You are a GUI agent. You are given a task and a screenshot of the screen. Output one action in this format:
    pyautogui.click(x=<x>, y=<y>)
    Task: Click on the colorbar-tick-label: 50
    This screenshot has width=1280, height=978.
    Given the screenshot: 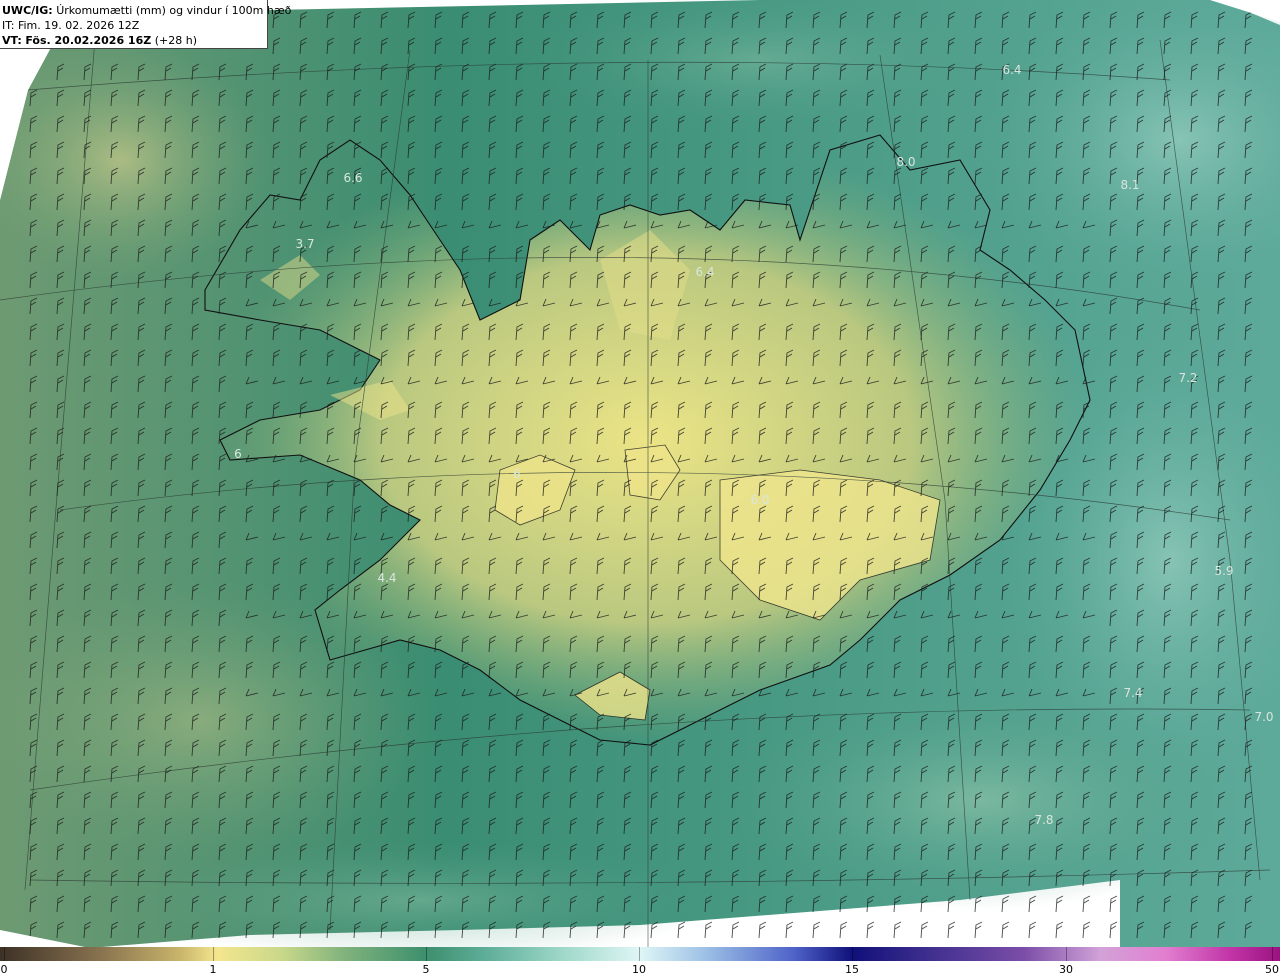 What is the action you would take?
    pyautogui.click(x=1272, y=969)
    